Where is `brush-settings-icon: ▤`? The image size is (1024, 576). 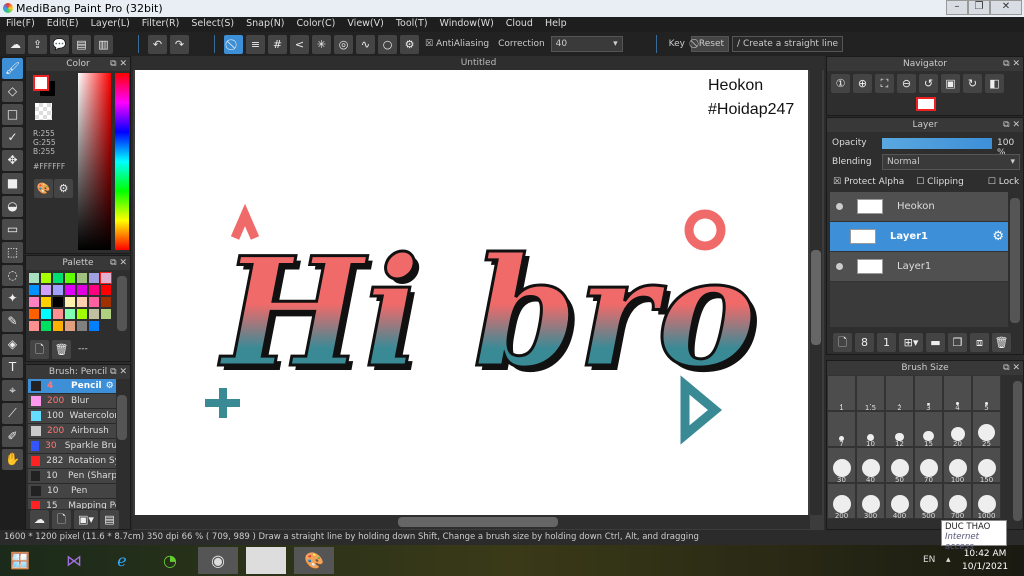 brush-settings-icon: ▤ is located at coordinates (109, 519).